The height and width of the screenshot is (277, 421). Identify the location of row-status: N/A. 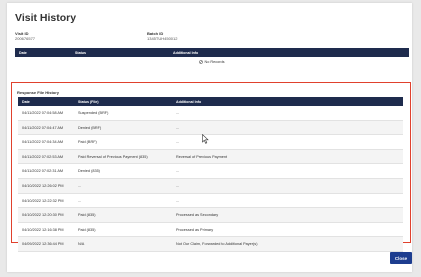
(81, 244).